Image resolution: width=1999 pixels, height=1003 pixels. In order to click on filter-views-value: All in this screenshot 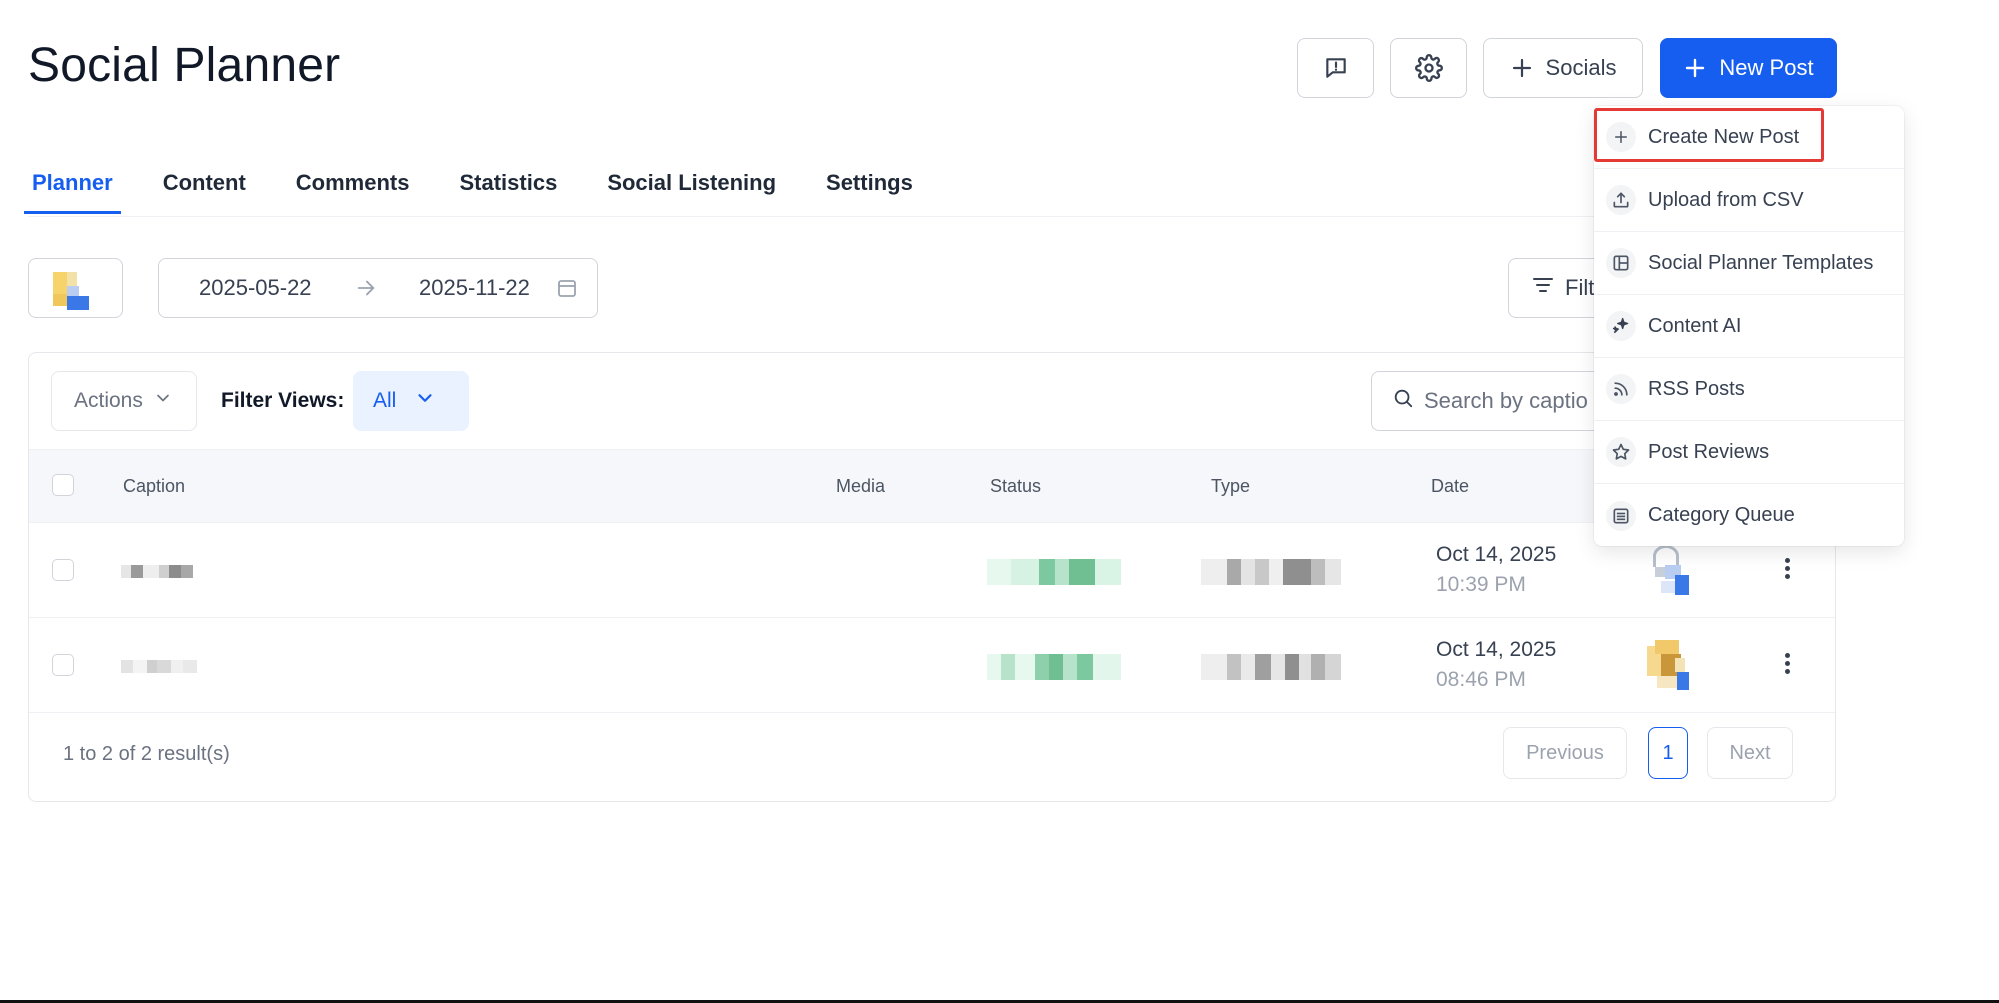, I will do `click(385, 400)`.